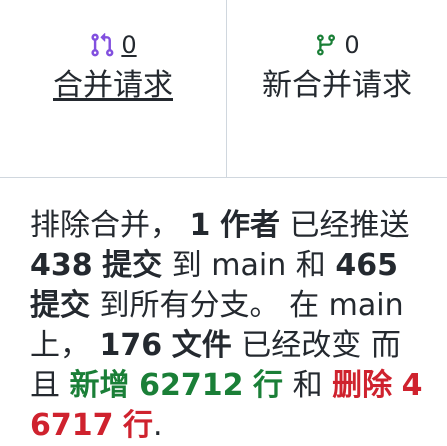 This screenshot has width=447, height=446. I want to click on summary-text: 到, so click(186, 265).